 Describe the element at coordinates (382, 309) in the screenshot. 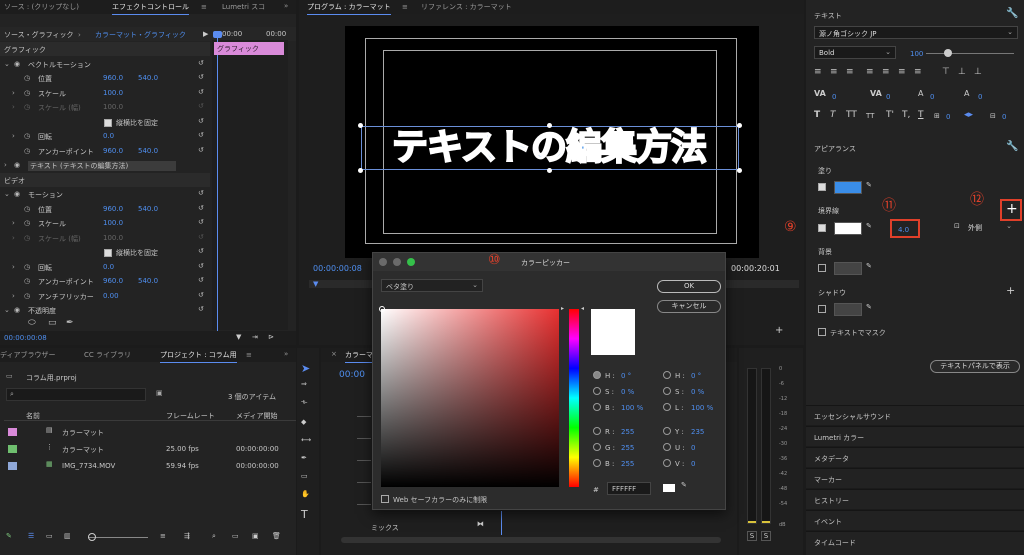

I see `color-field-cursor-icon` at that location.